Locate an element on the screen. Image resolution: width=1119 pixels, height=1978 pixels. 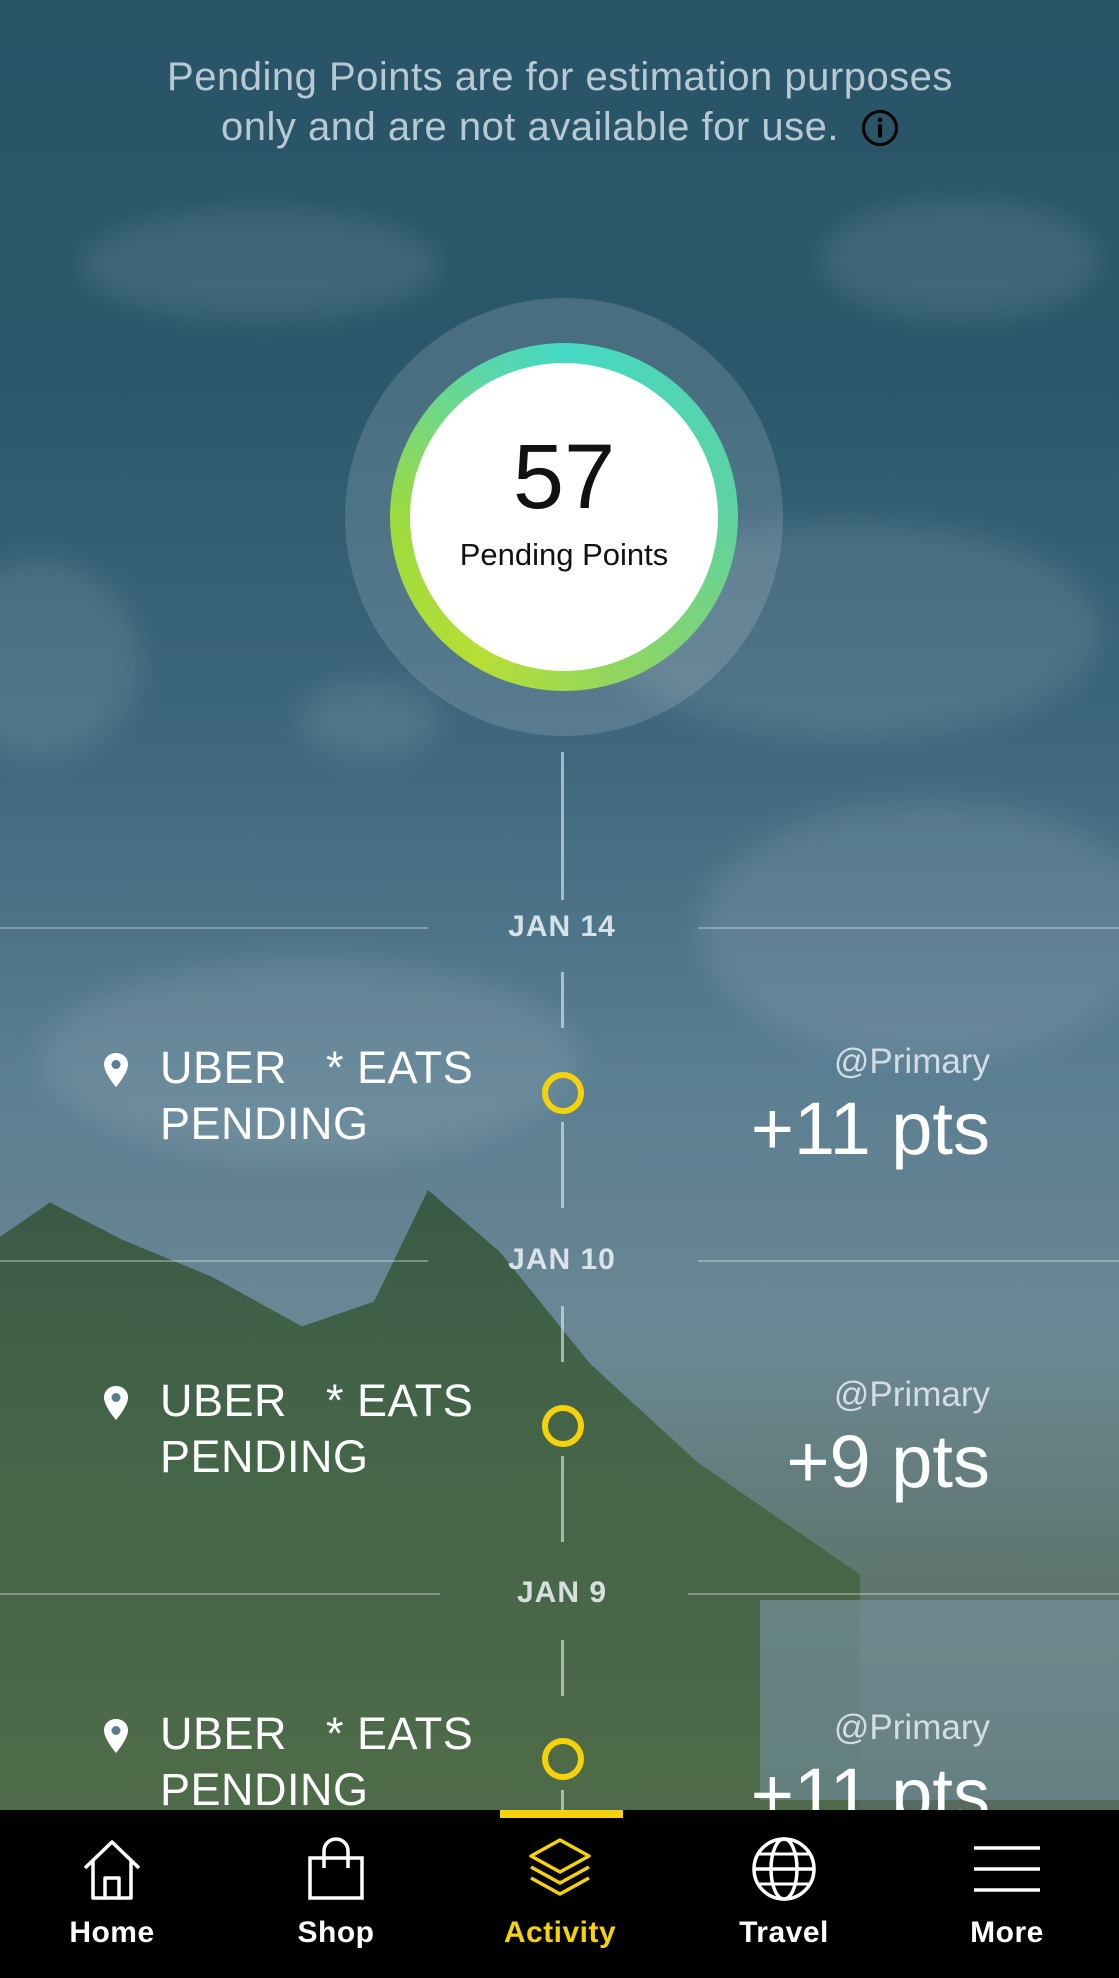
date-separator: JAN 9 is located at coordinates (559, 1593).